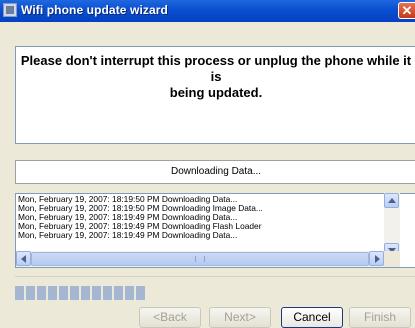 This screenshot has height=328, width=415. I want to click on warning-line-2: being updated., so click(216, 92).